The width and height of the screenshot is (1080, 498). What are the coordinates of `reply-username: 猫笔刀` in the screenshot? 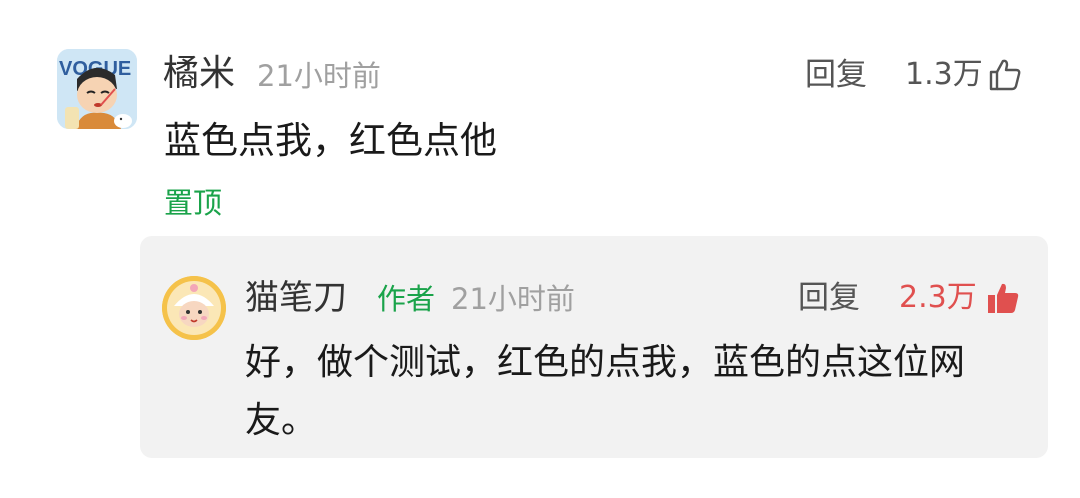 It's located at (296, 298).